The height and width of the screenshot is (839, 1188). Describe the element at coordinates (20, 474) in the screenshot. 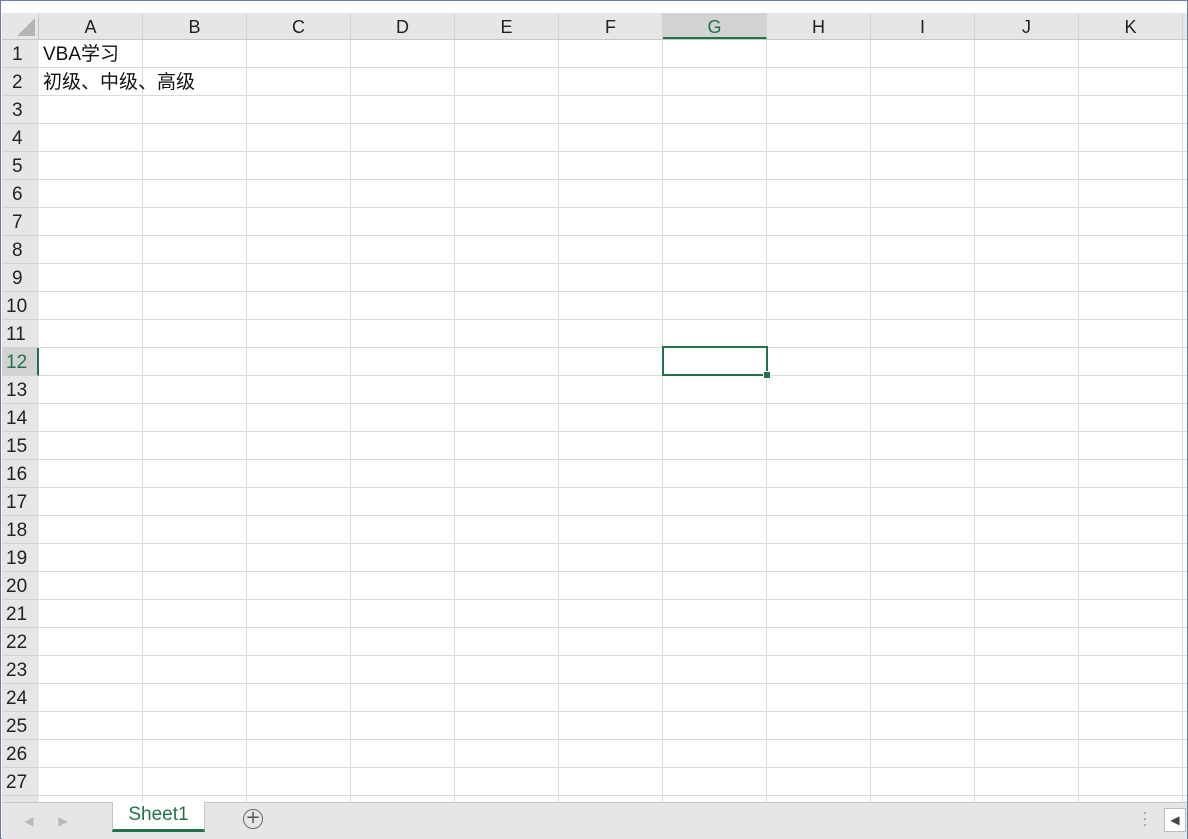

I see `row-header-16: 16` at that location.